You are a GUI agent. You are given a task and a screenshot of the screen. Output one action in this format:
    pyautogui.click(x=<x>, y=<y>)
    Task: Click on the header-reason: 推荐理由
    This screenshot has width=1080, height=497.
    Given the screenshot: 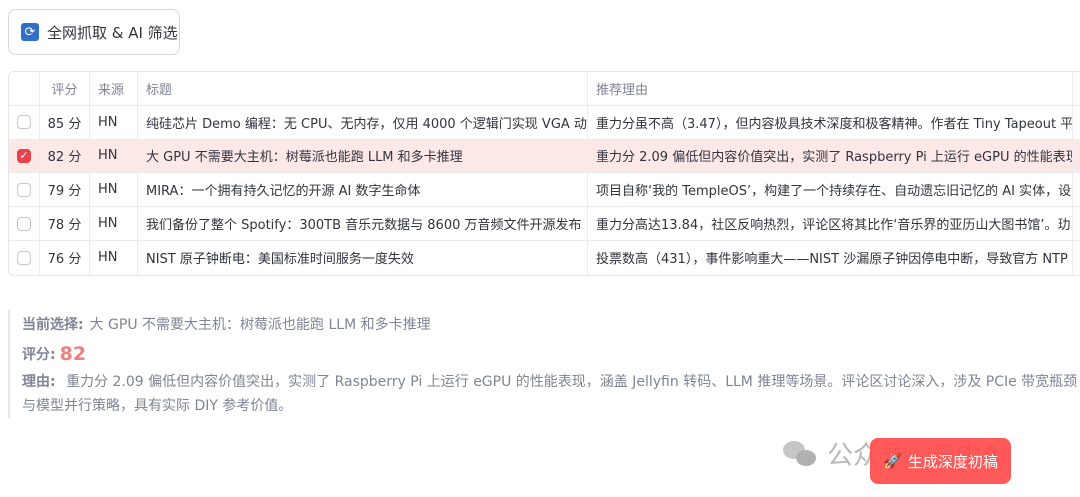 What is the action you would take?
    pyautogui.click(x=830, y=88)
    